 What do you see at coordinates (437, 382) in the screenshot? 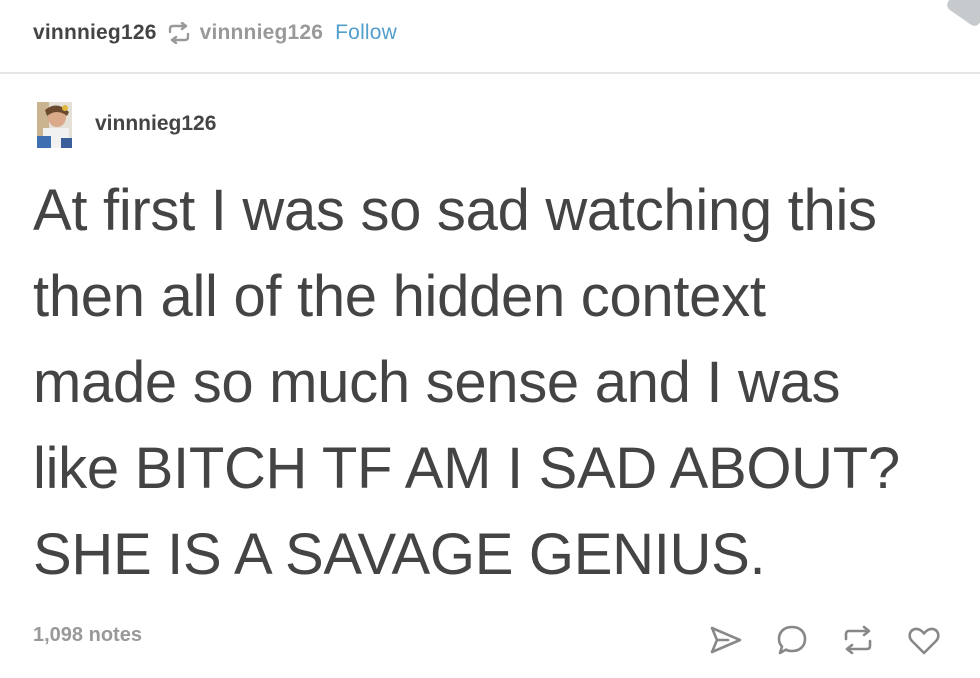
I see `post-text-line: made so much sense and I was` at bounding box center [437, 382].